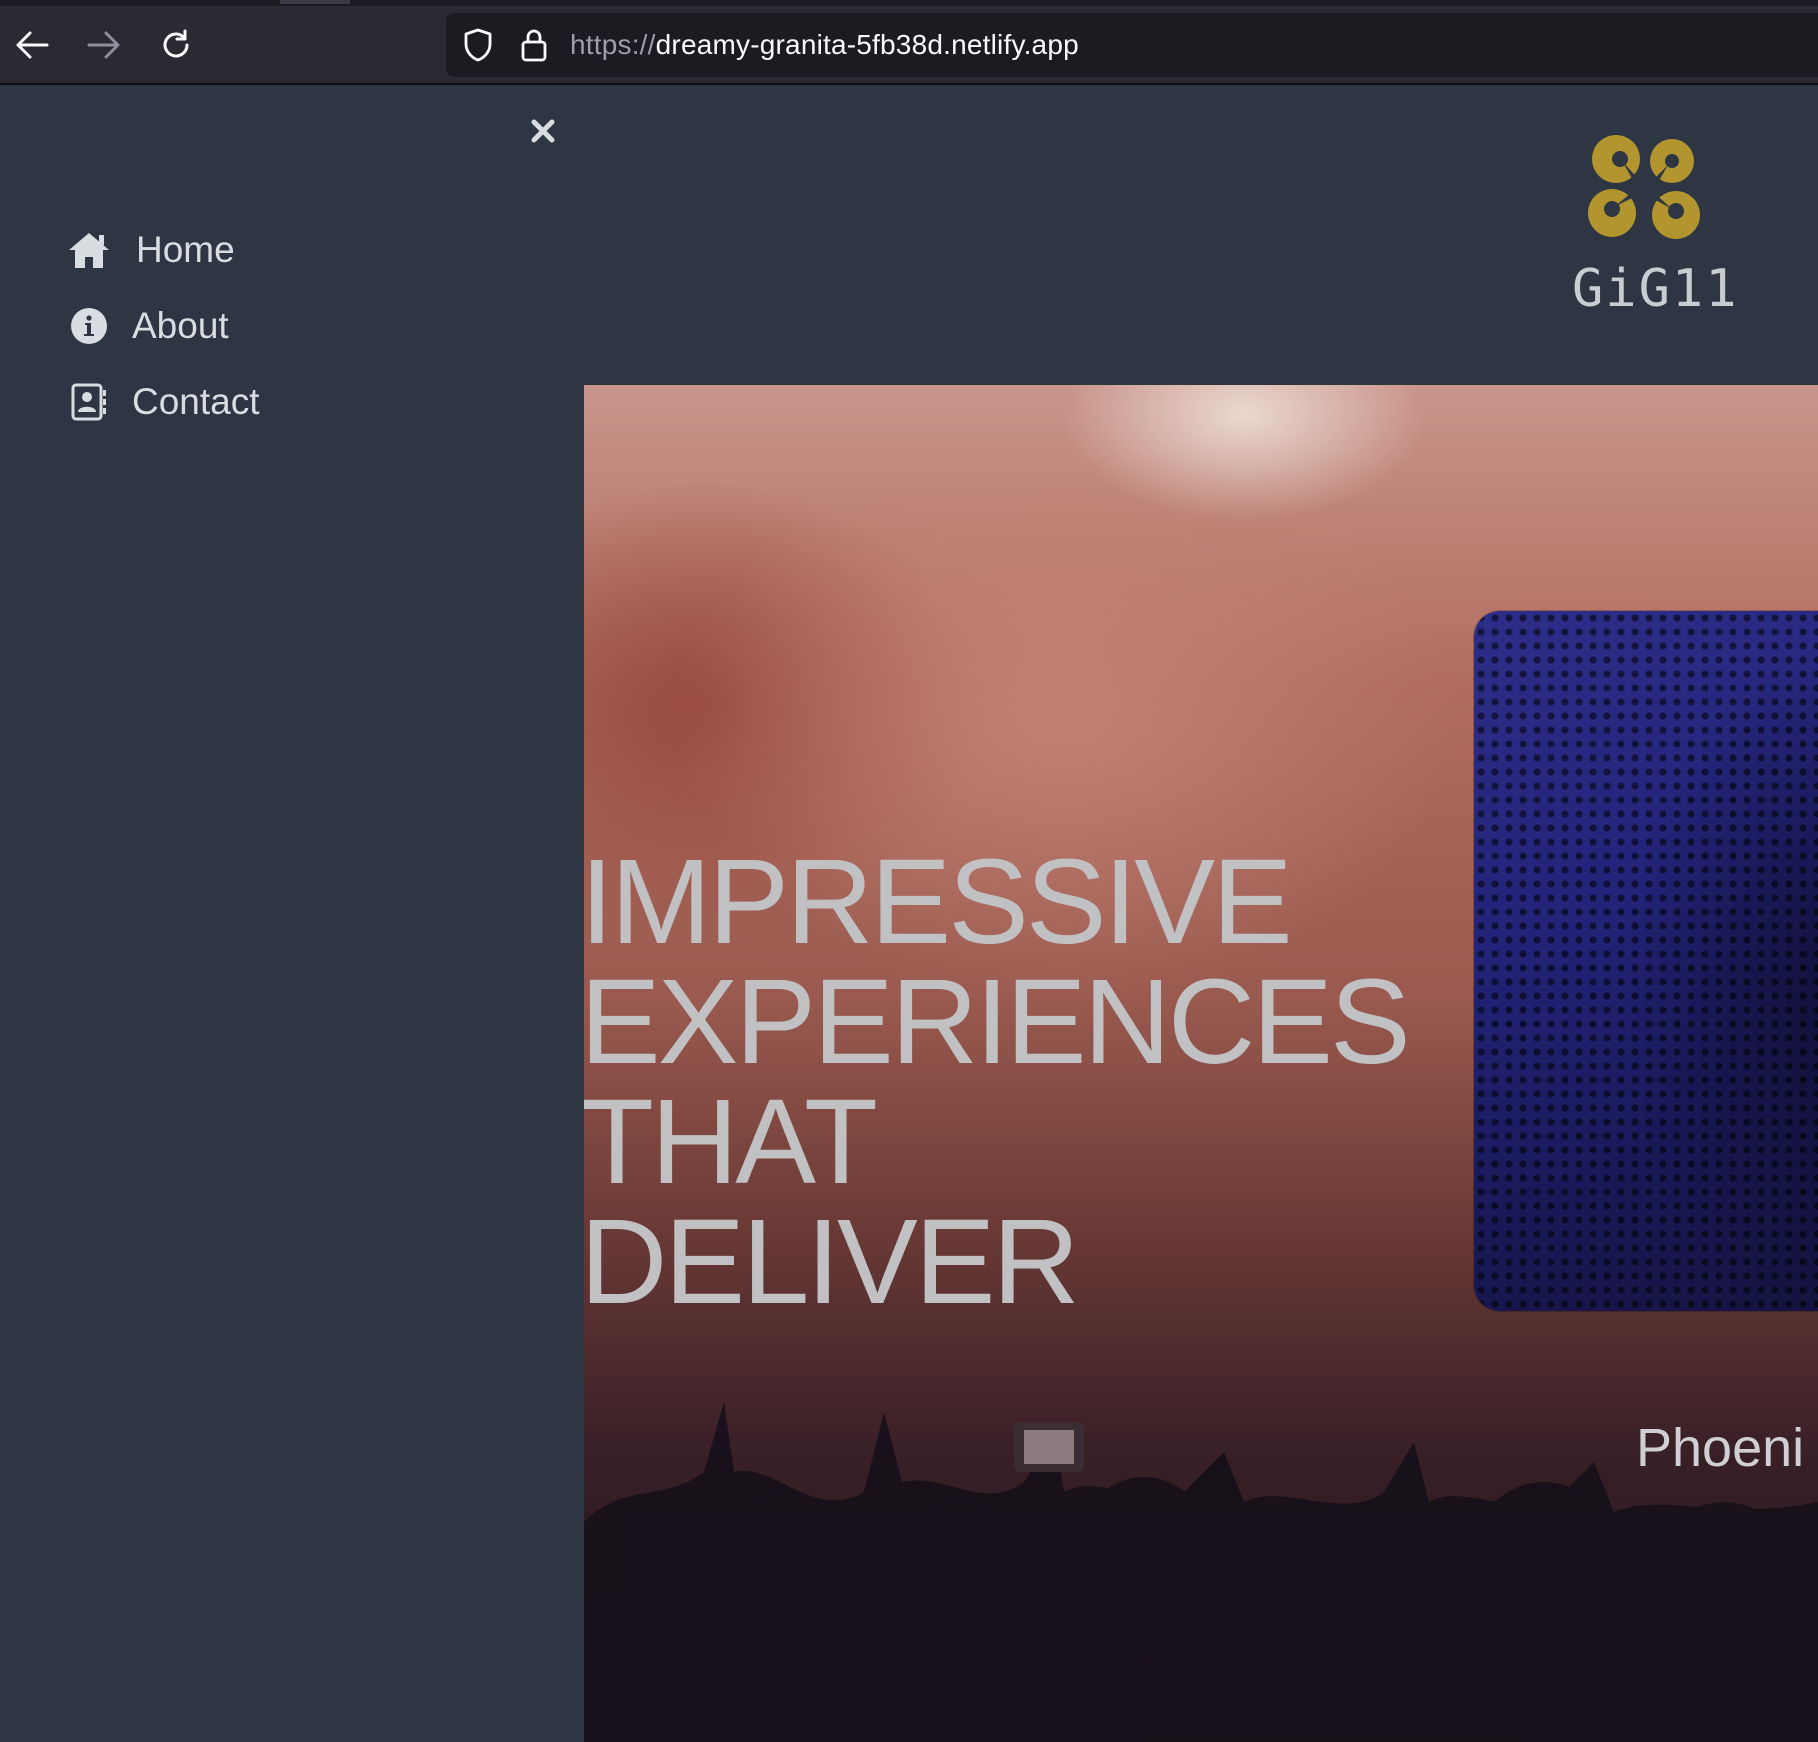  Describe the element at coordinates (731, 1141) in the screenshot. I see `hero-title-line: THAT` at that location.